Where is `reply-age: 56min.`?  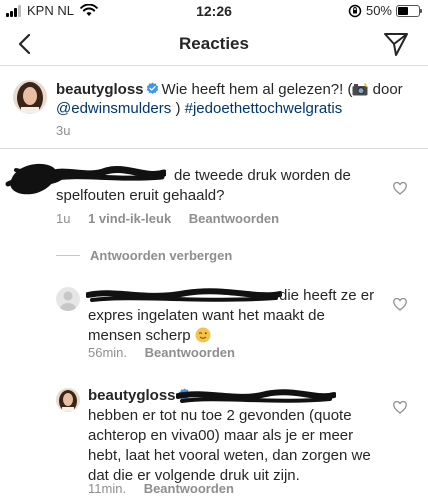 reply-age: 56min. is located at coordinates (108, 352).